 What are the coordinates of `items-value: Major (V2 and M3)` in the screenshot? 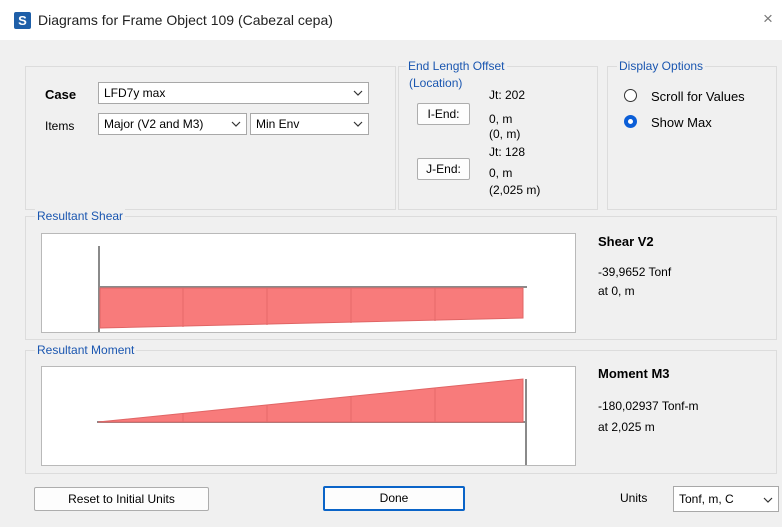 It's located at (154, 124).